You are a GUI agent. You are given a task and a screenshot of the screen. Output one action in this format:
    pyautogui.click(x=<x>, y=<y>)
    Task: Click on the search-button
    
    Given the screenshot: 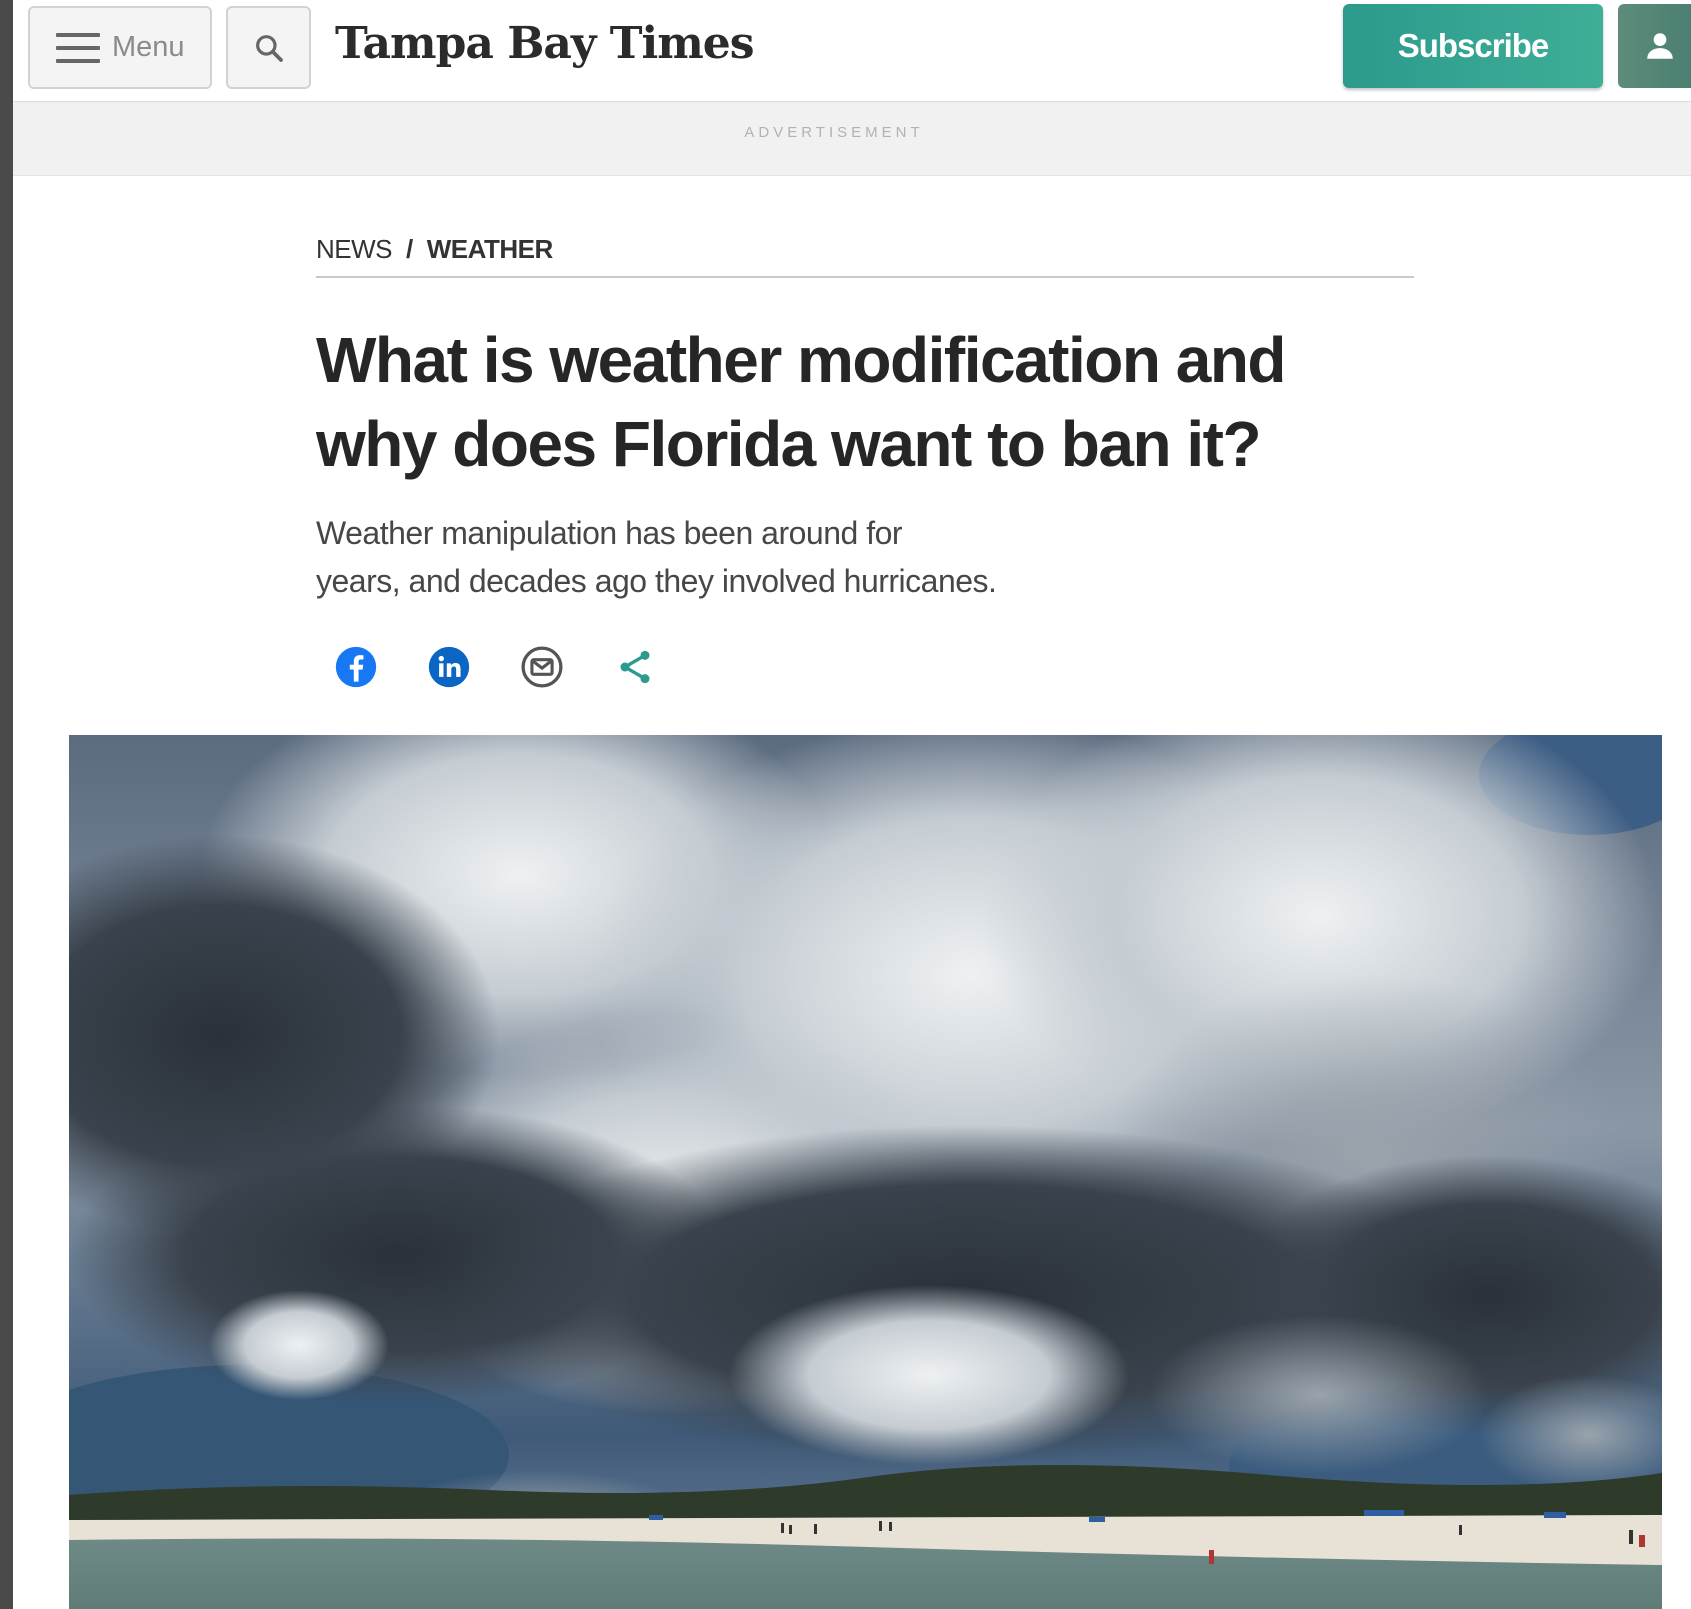 What is the action you would take?
    pyautogui.click(x=268, y=47)
    